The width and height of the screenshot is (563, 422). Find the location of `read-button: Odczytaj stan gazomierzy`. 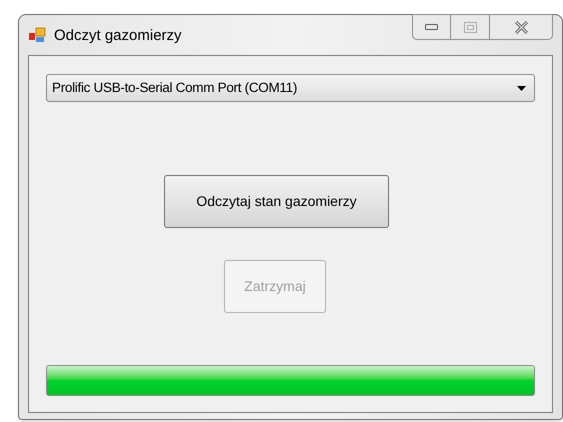

read-button: Odczytaj stan gazomierzy is located at coordinates (276, 201).